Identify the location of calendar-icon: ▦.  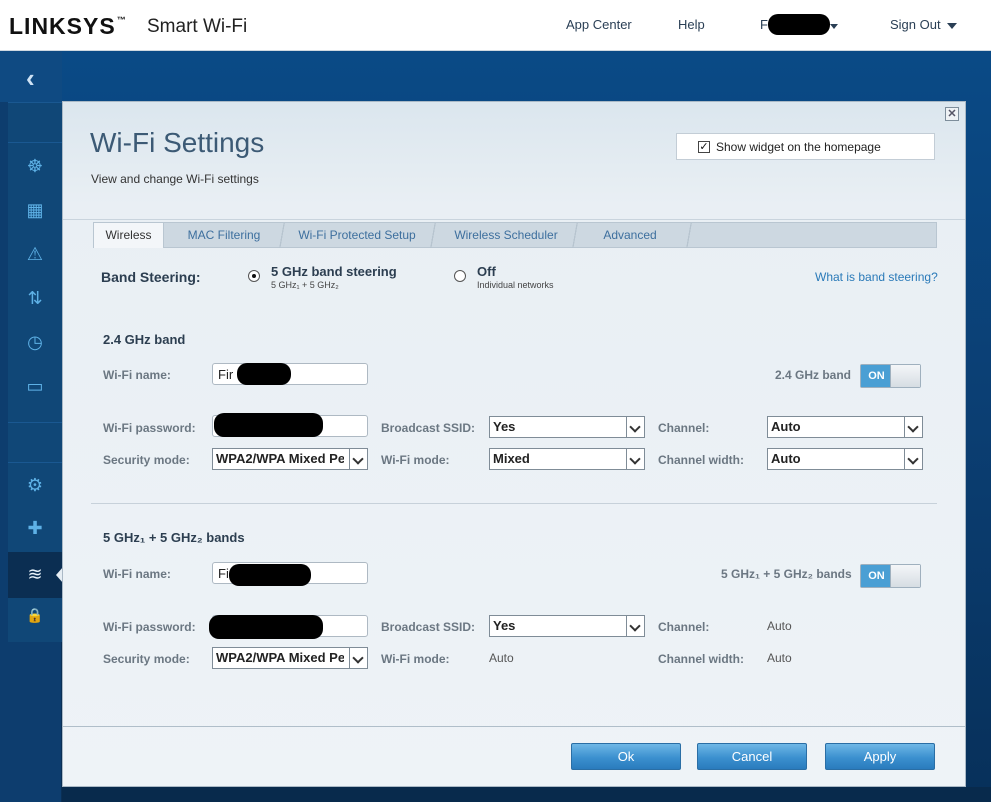
(35, 210).